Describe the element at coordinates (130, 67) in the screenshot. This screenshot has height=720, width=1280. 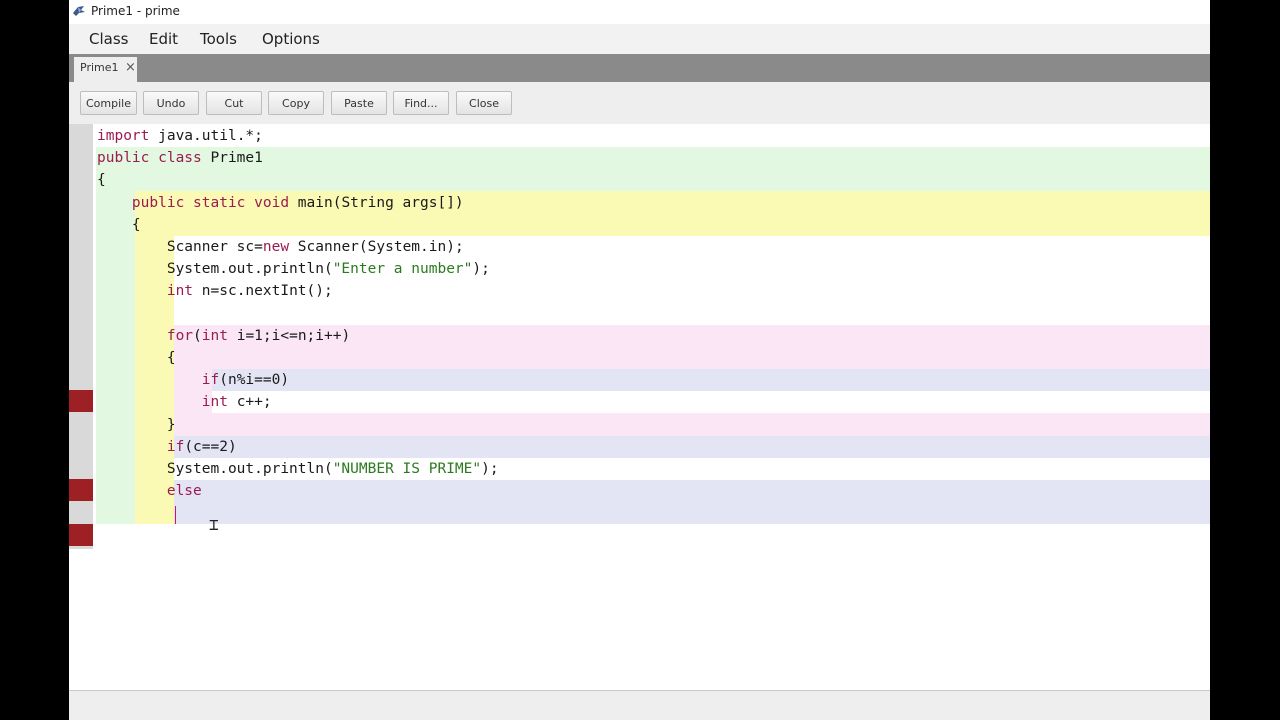
I see `close-icon: ×` at that location.